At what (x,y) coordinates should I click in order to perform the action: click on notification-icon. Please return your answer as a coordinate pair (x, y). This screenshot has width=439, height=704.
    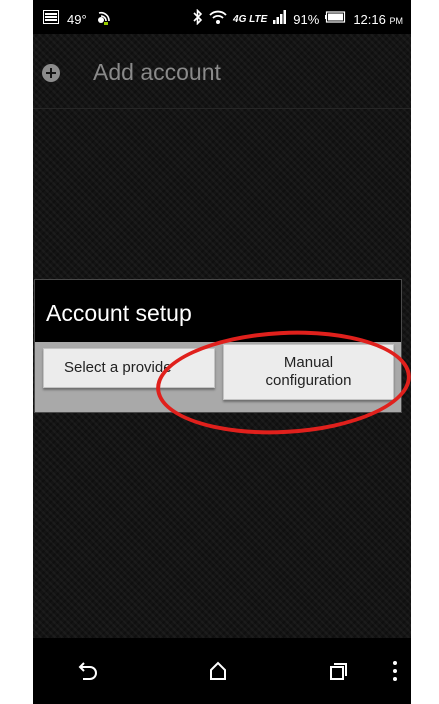
    Looking at the image, I should click on (51, 19).